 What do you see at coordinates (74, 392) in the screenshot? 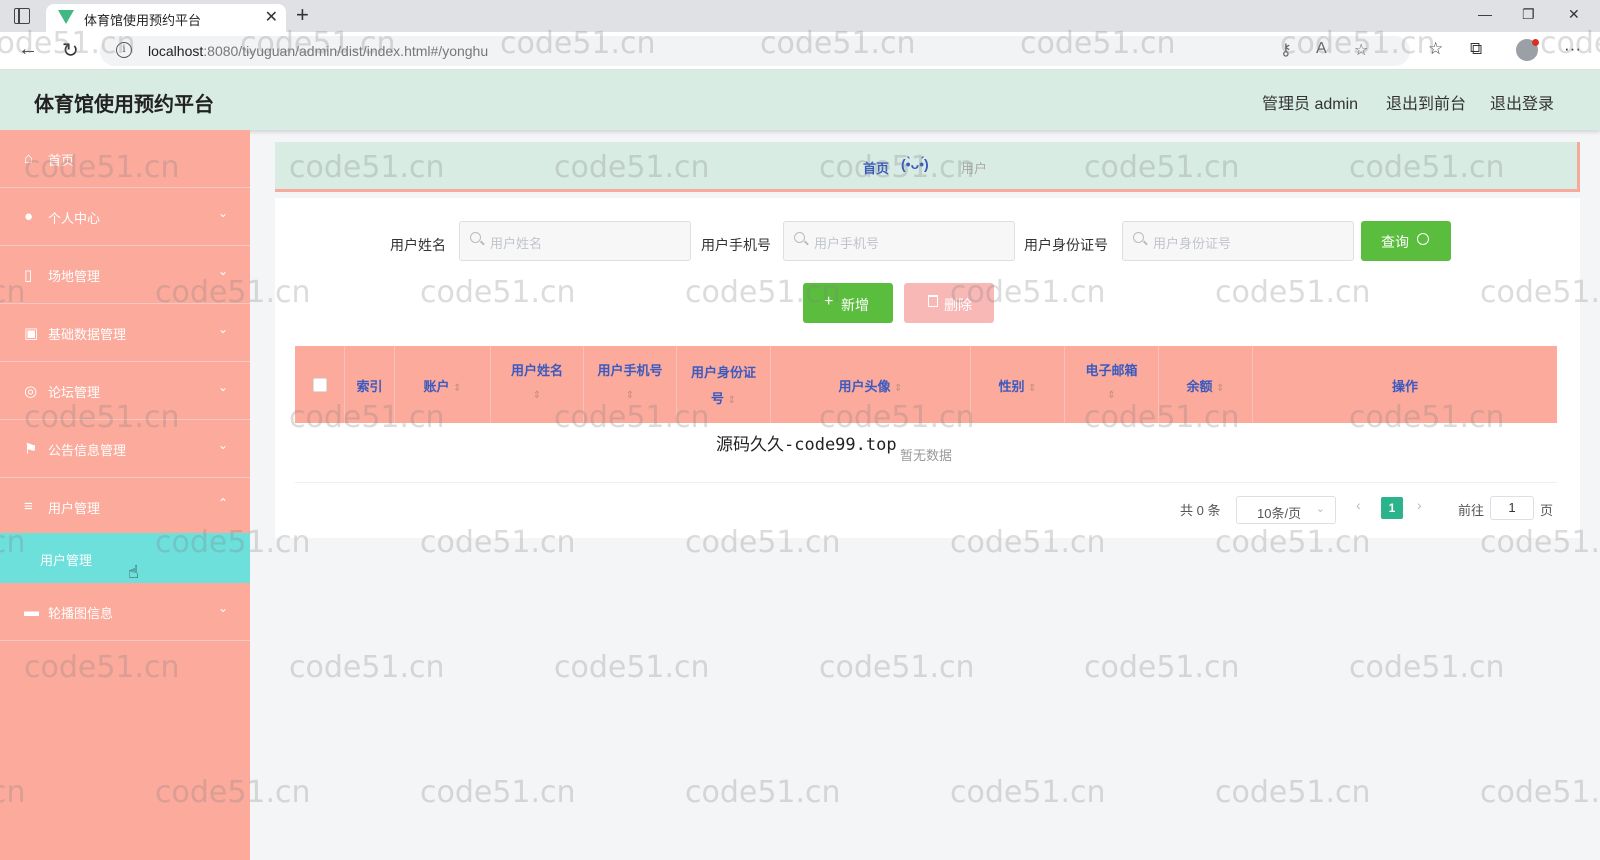
I see `sidebar-item-label: 论坛管理` at bounding box center [74, 392].